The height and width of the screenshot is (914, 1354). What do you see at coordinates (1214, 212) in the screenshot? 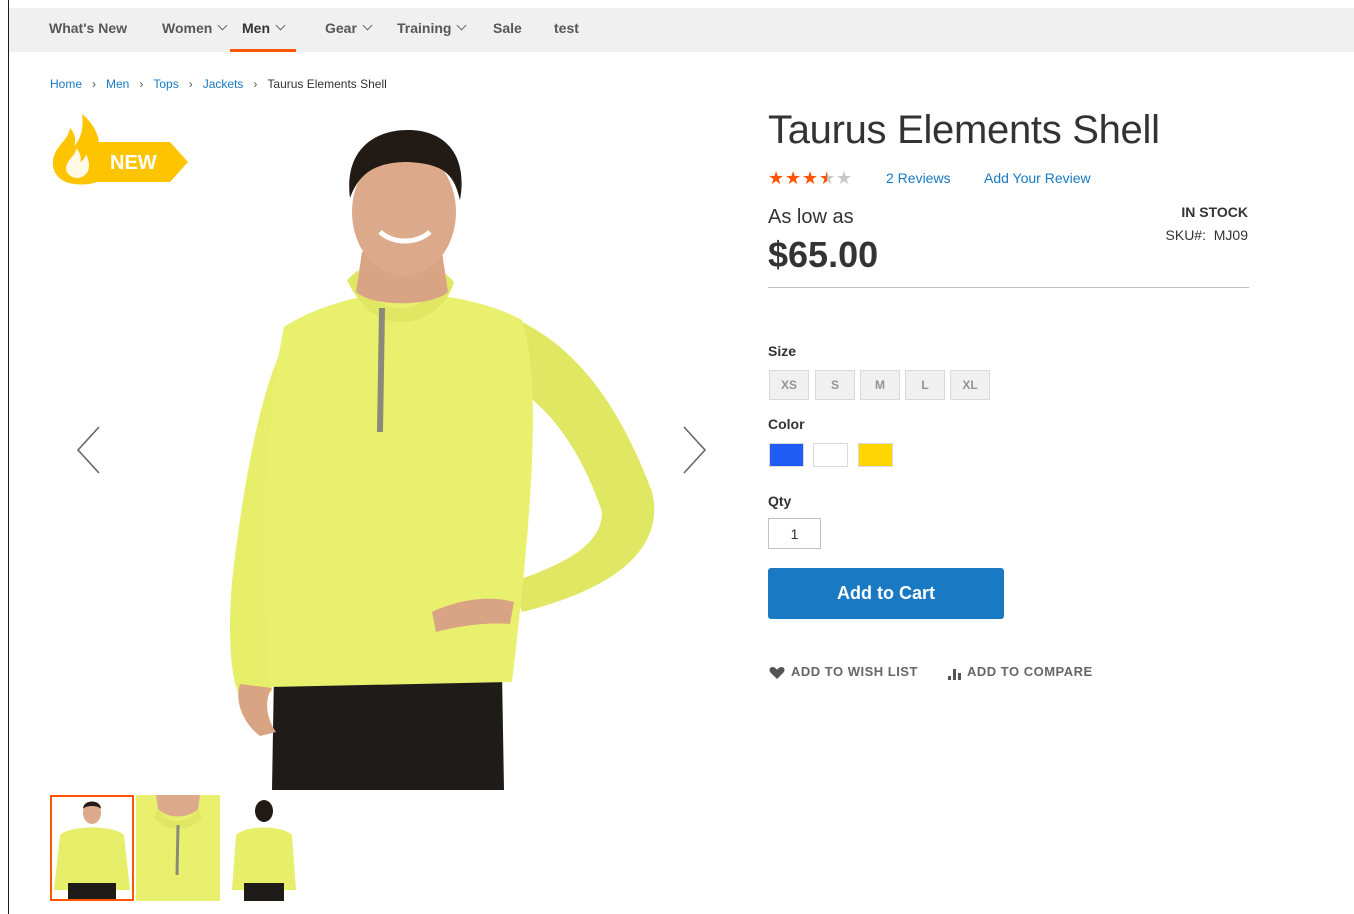
I see `stock-status: IN STOCK` at bounding box center [1214, 212].